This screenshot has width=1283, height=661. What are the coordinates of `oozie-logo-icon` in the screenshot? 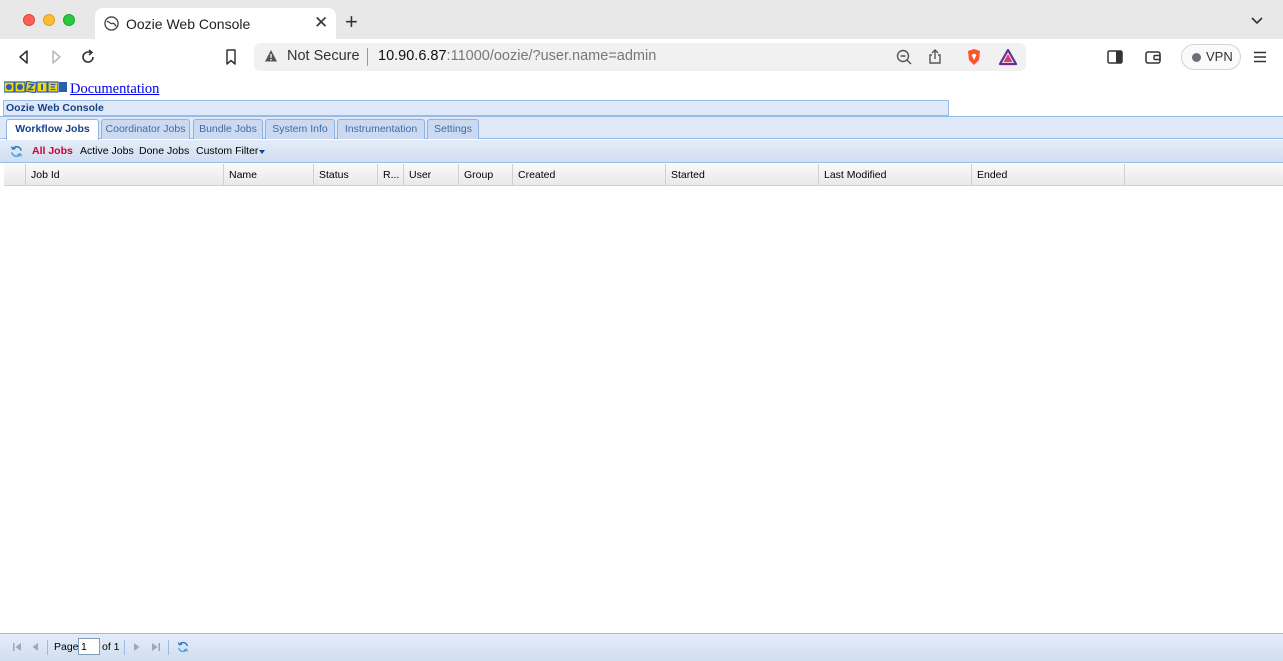 It's located at (35, 87).